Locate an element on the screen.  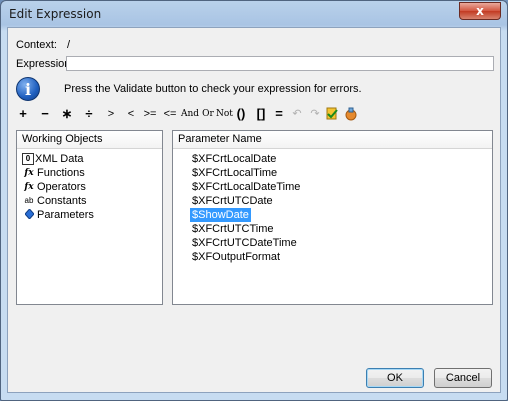
context-label: Context: is located at coordinates (36, 45).